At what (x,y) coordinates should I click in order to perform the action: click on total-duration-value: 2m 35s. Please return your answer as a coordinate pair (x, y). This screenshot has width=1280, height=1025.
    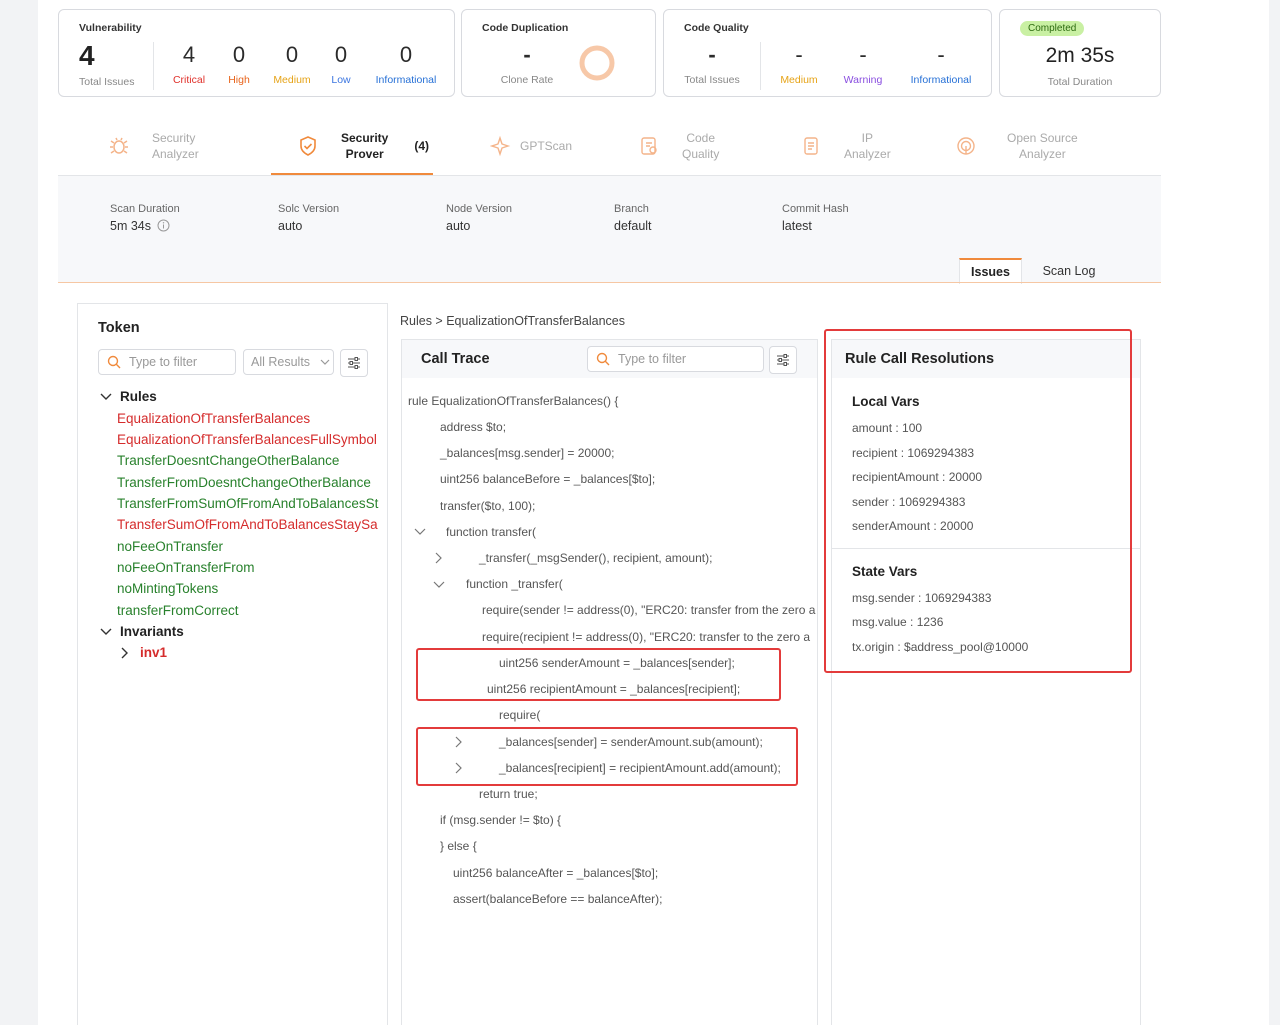
    Looking at the image, I should click on (1080, 55).